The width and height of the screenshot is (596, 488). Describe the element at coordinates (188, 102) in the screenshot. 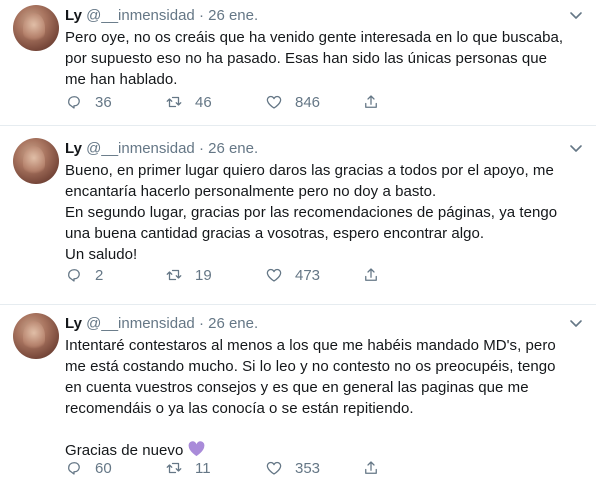

I see `retweet-button: 46` at that location.